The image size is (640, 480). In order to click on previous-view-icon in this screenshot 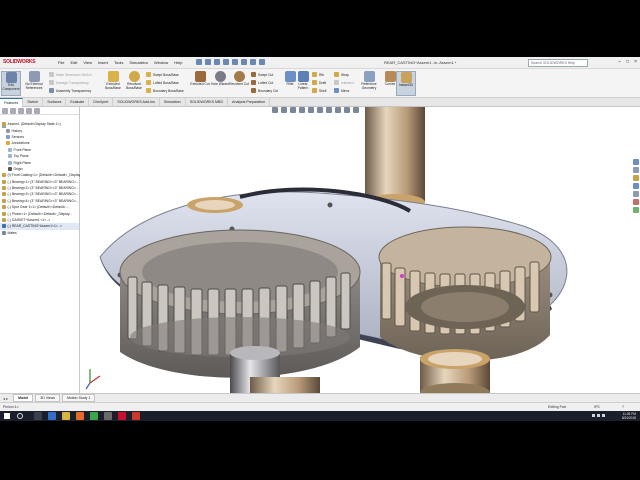, I will do `click(293, 110)`.